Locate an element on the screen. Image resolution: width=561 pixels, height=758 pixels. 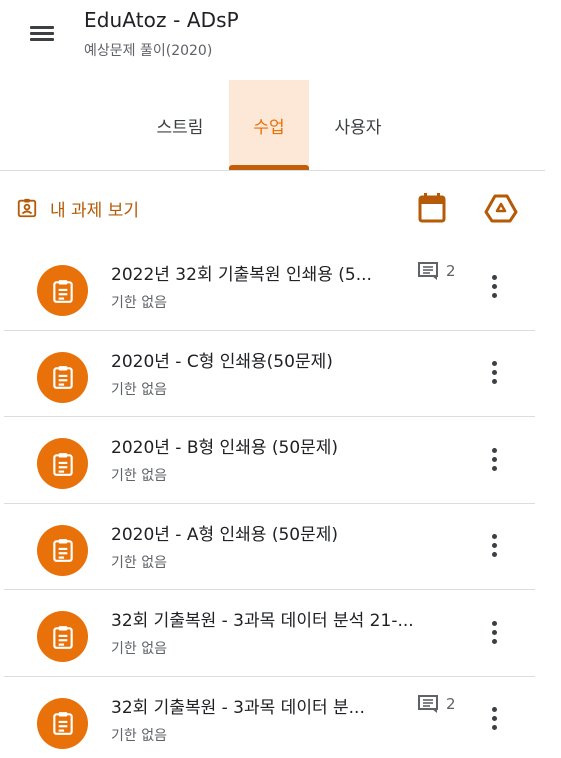
class-subtitle: 예상문제 풀이(2020) is located at coordinates (148, 51).